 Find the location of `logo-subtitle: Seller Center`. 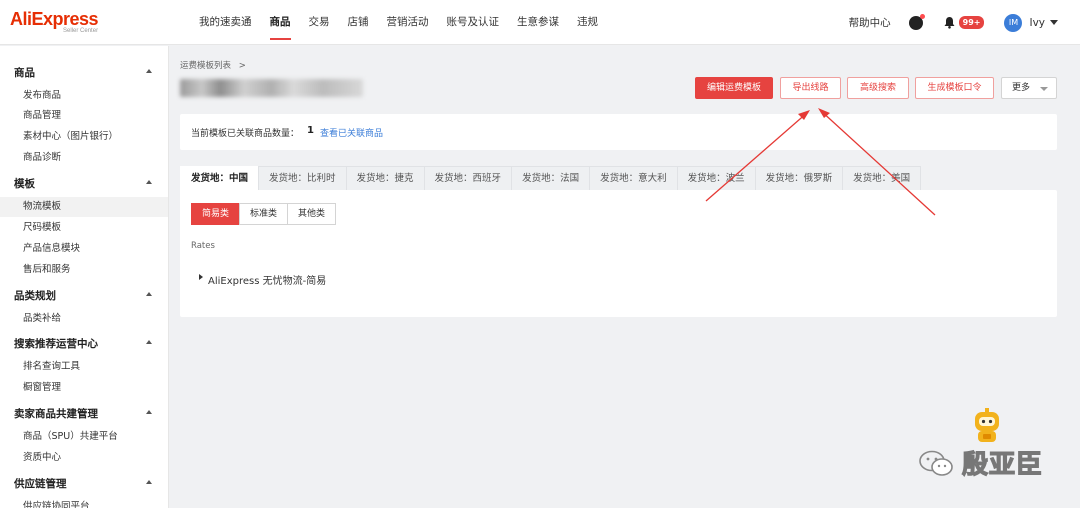

logo-subtitle: Seller Center is located at coordinates (81, 31).